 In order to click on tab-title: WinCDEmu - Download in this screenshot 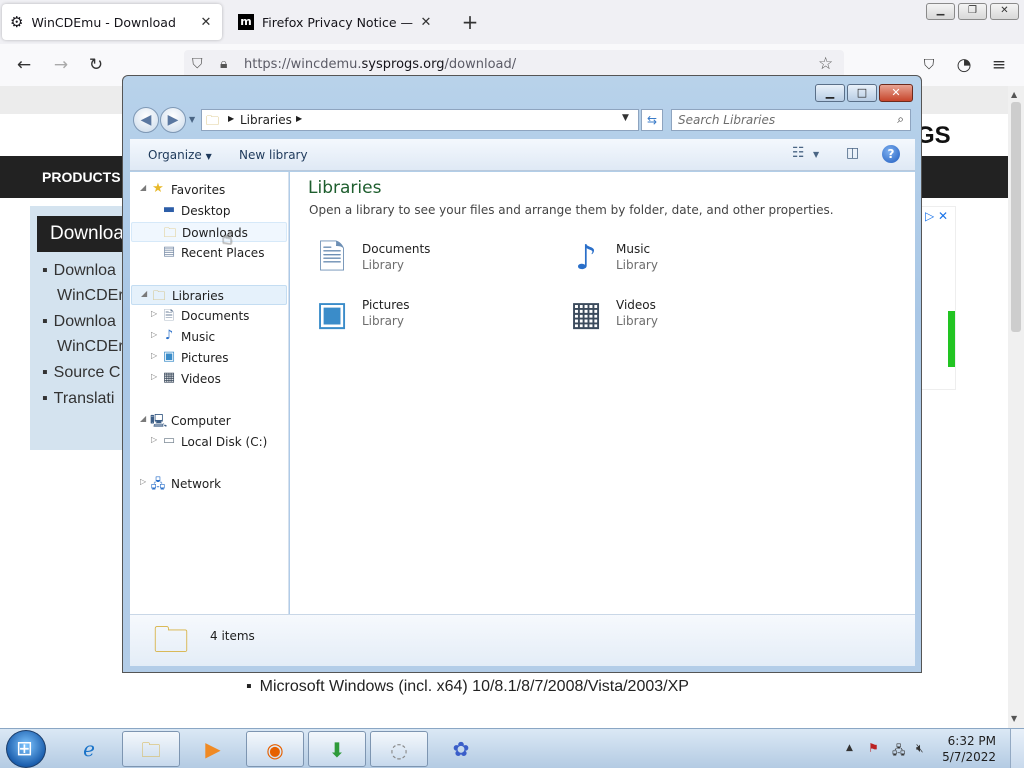, I will do `click(103, 22)`.